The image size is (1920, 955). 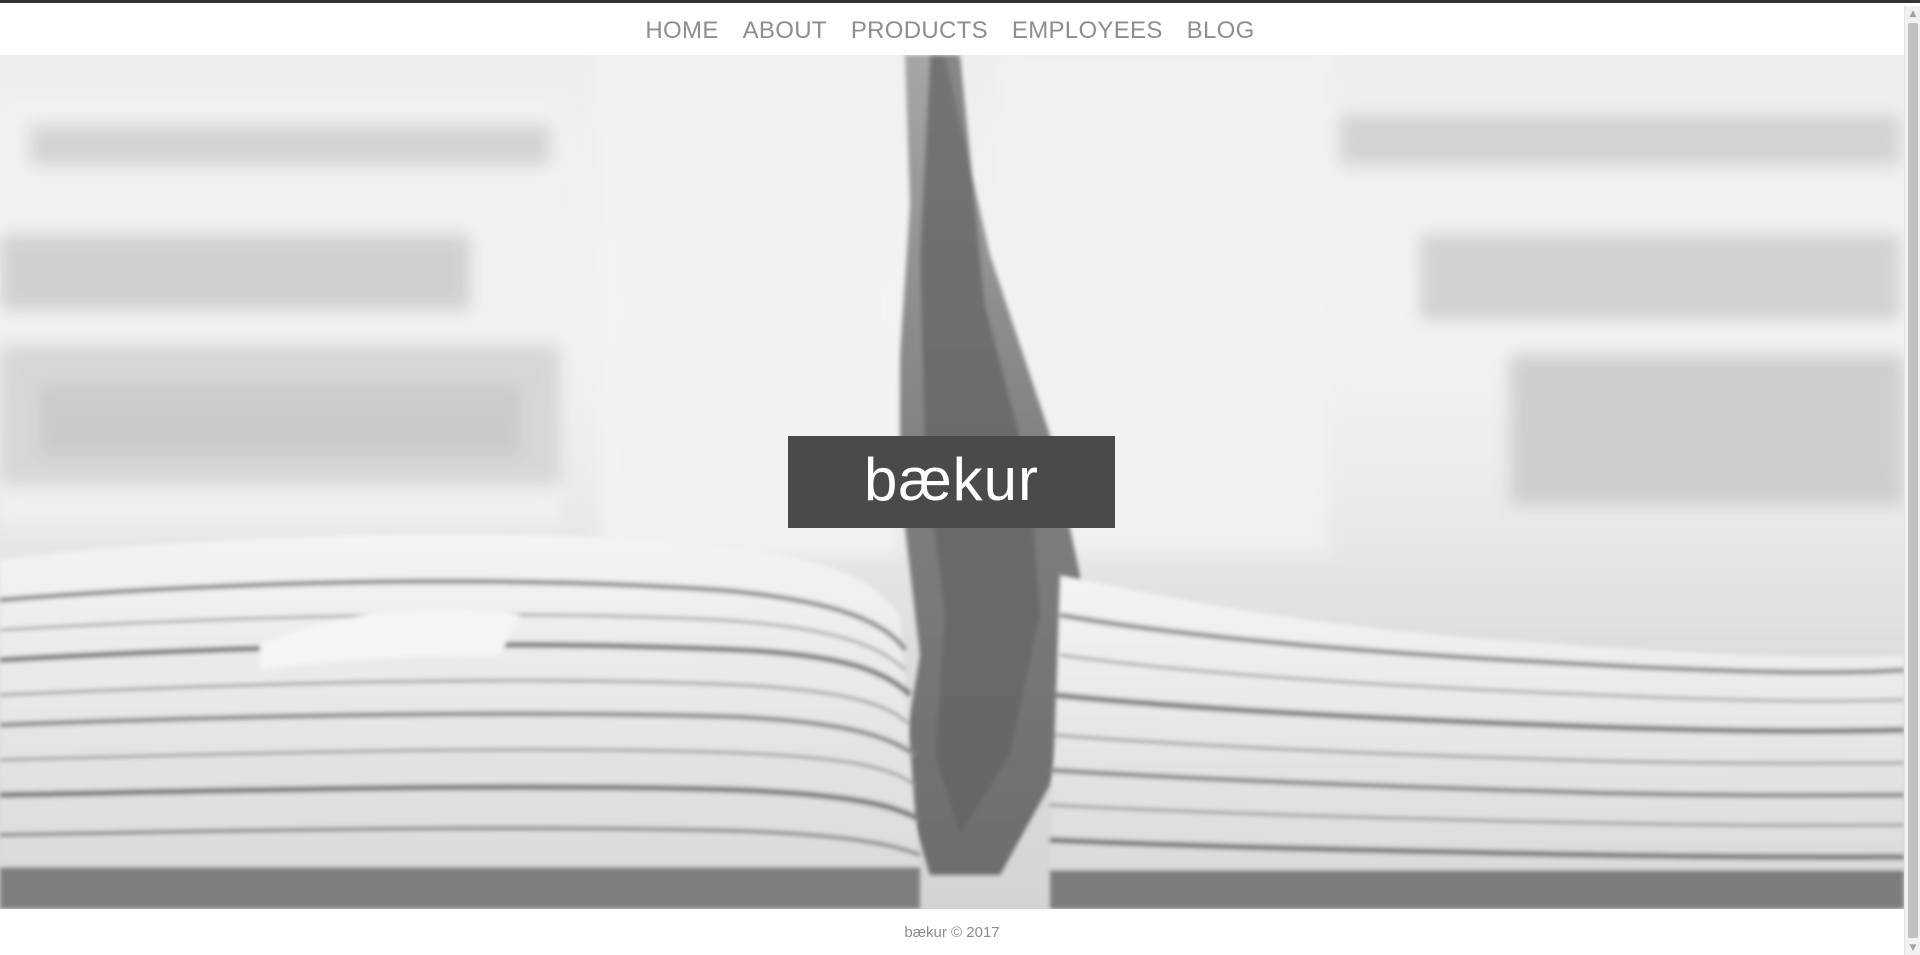 What do you see at coordinates (1912, 14) in the screenshot?
I see `arrow-up-icon: ▲` at bounding box center [1912, 14].